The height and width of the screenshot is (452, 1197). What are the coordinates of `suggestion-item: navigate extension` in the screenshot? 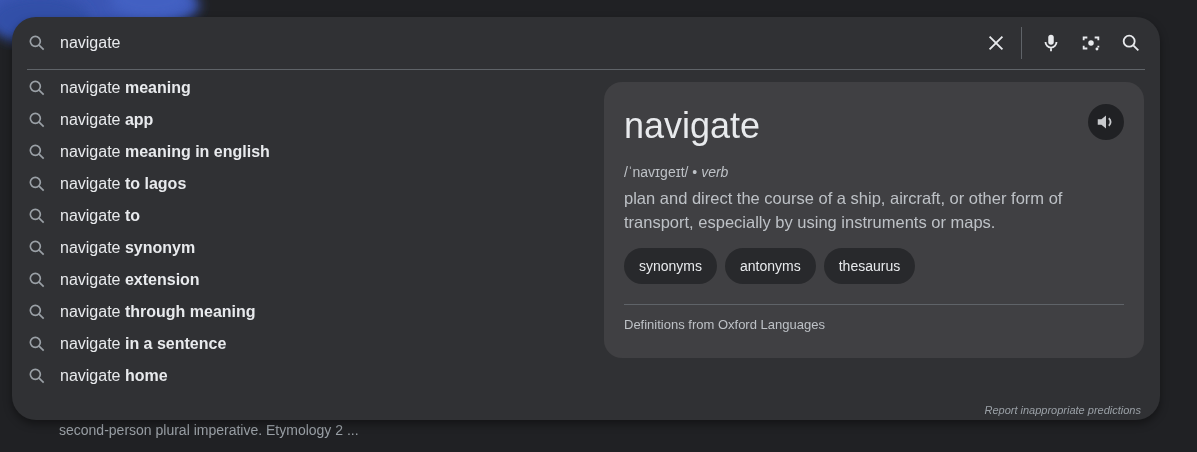 It's located at (130, 280).